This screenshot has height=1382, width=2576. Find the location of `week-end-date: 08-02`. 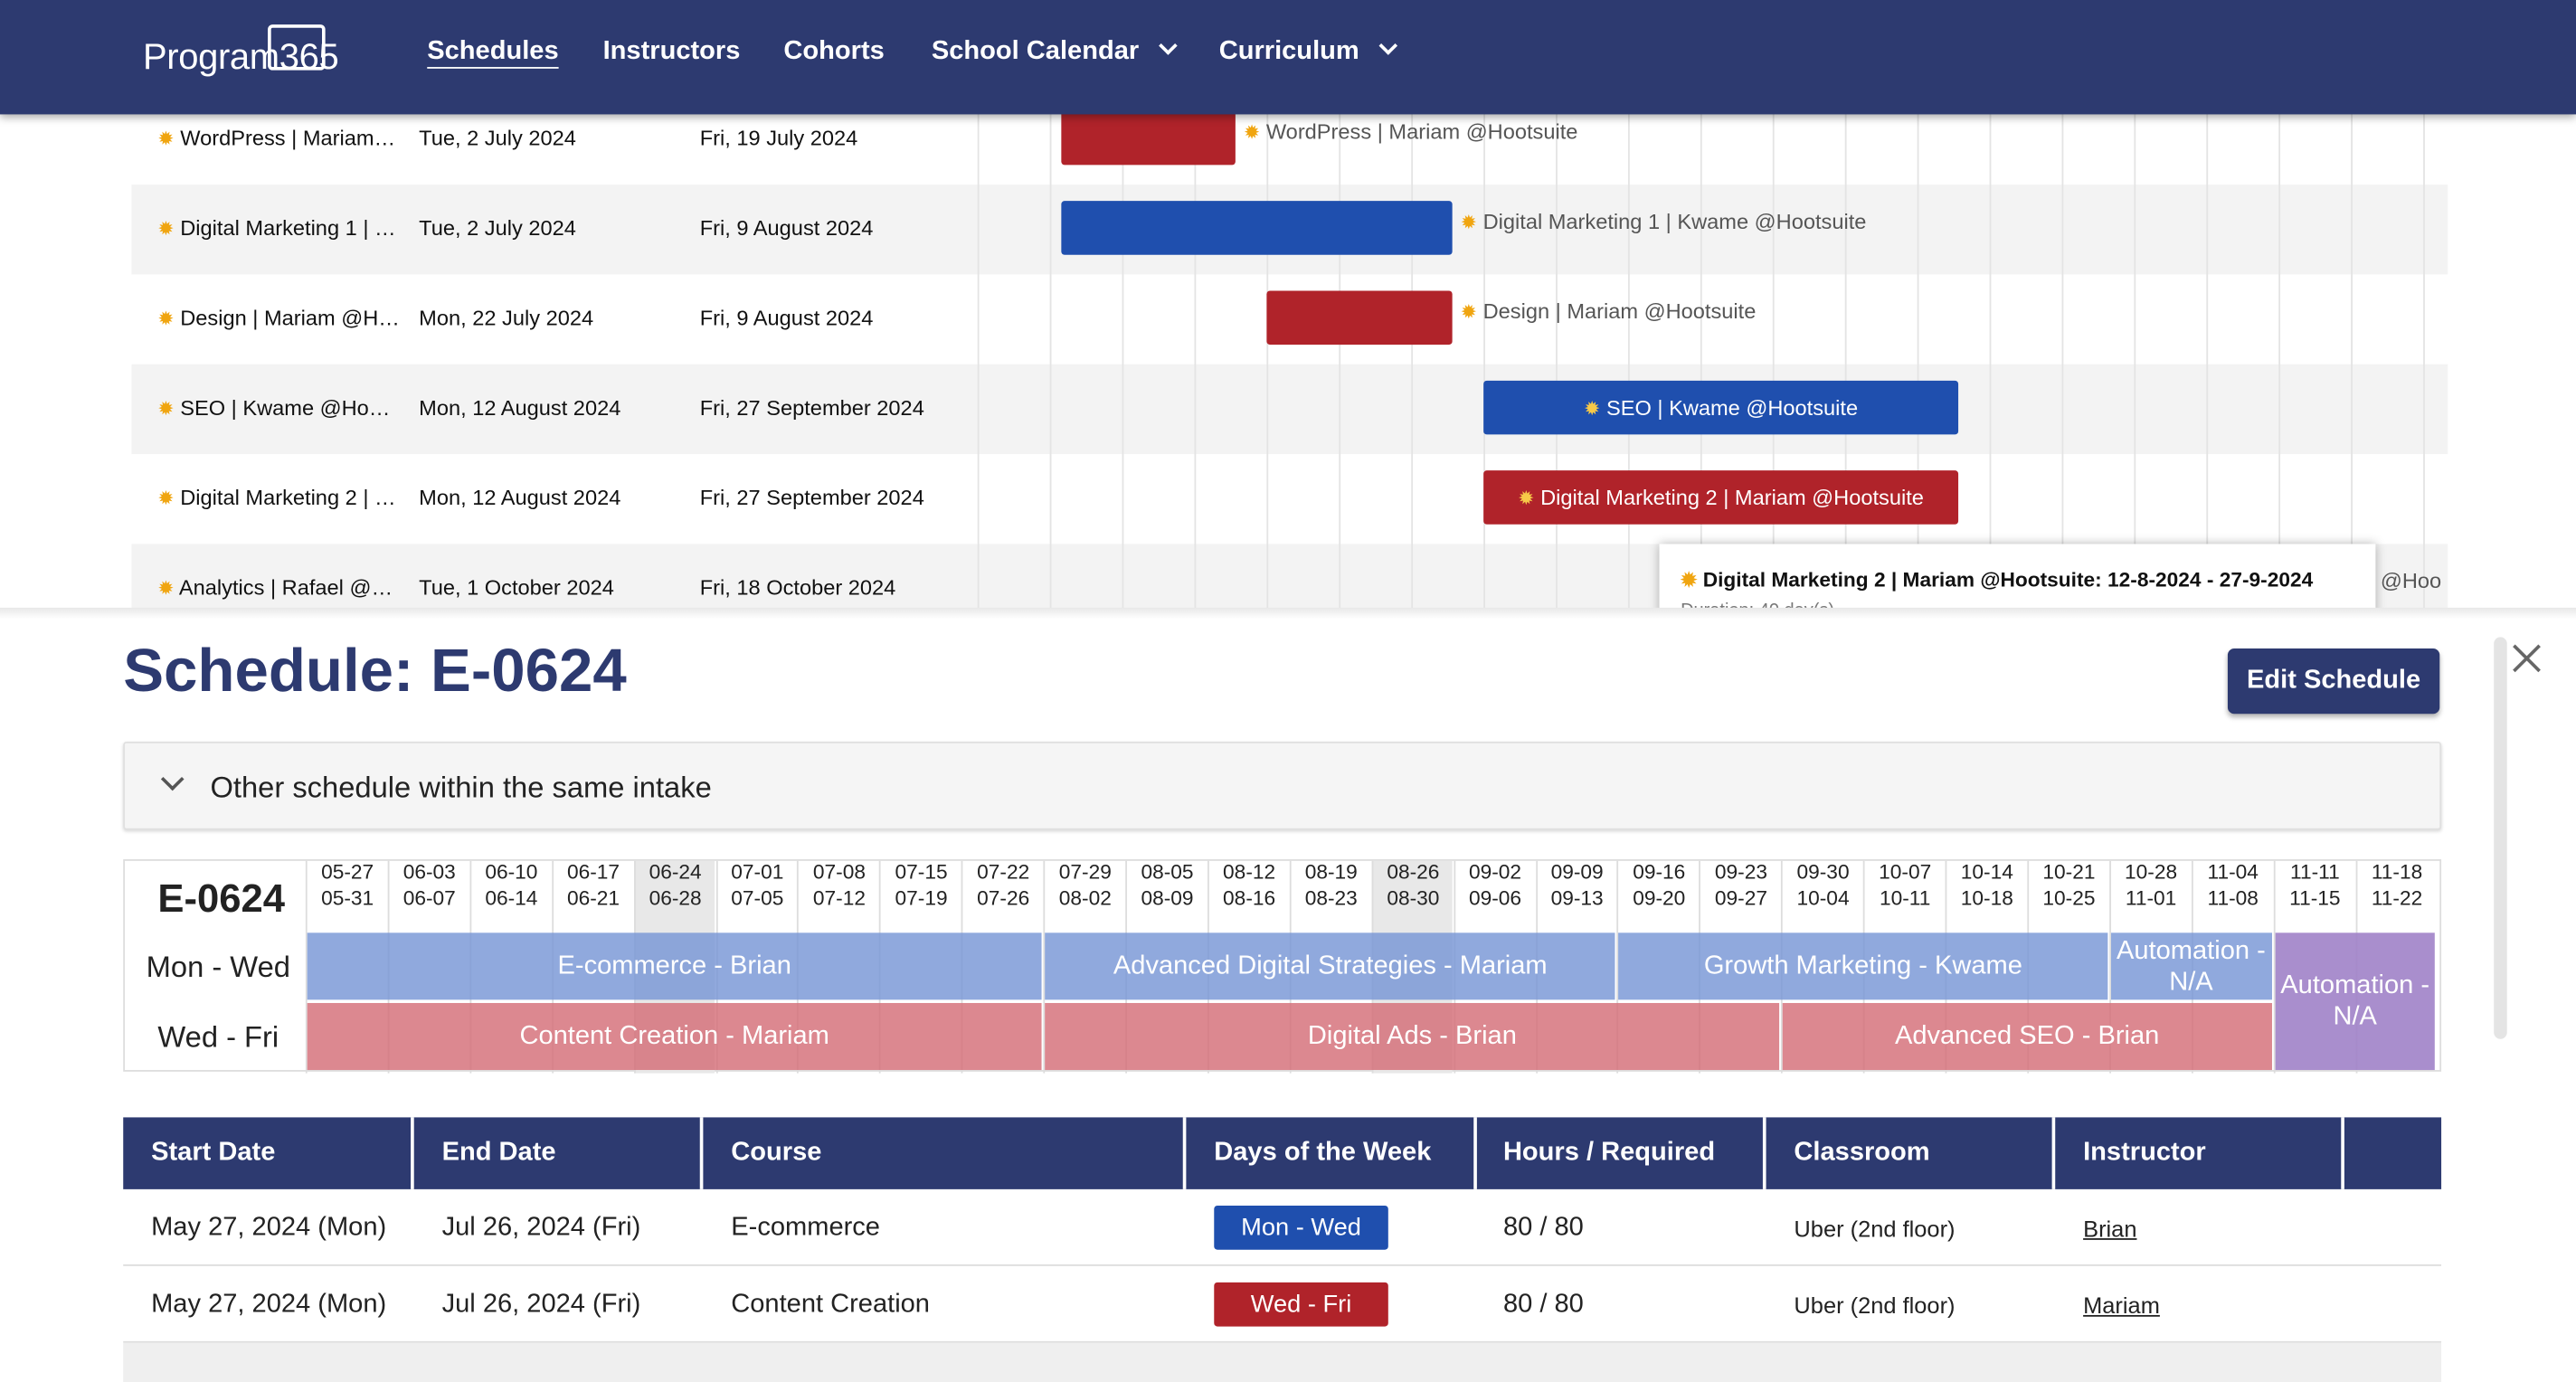

week-end-date: 08-02 is located at coordinates (1085, 898).